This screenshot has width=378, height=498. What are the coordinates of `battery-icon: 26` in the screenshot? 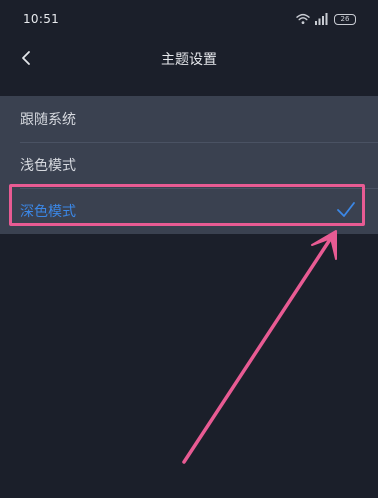 It's located at (345, 19).